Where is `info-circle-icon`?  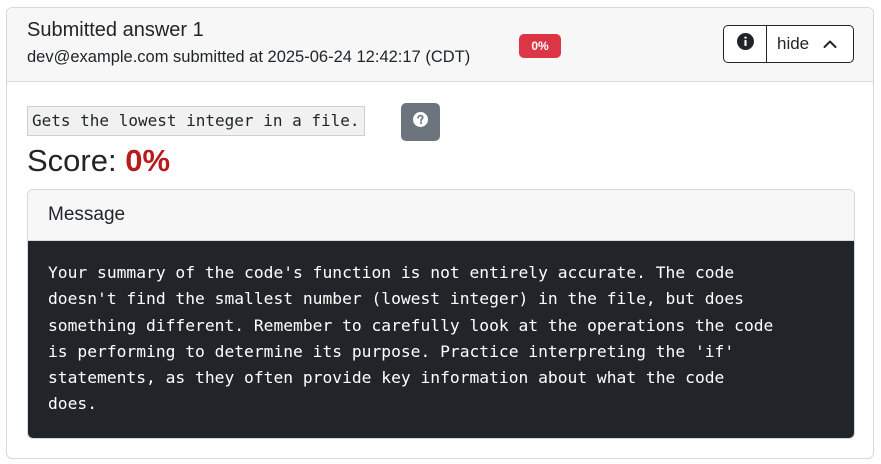
info-circle-icon is located at coordinates (745, 44).